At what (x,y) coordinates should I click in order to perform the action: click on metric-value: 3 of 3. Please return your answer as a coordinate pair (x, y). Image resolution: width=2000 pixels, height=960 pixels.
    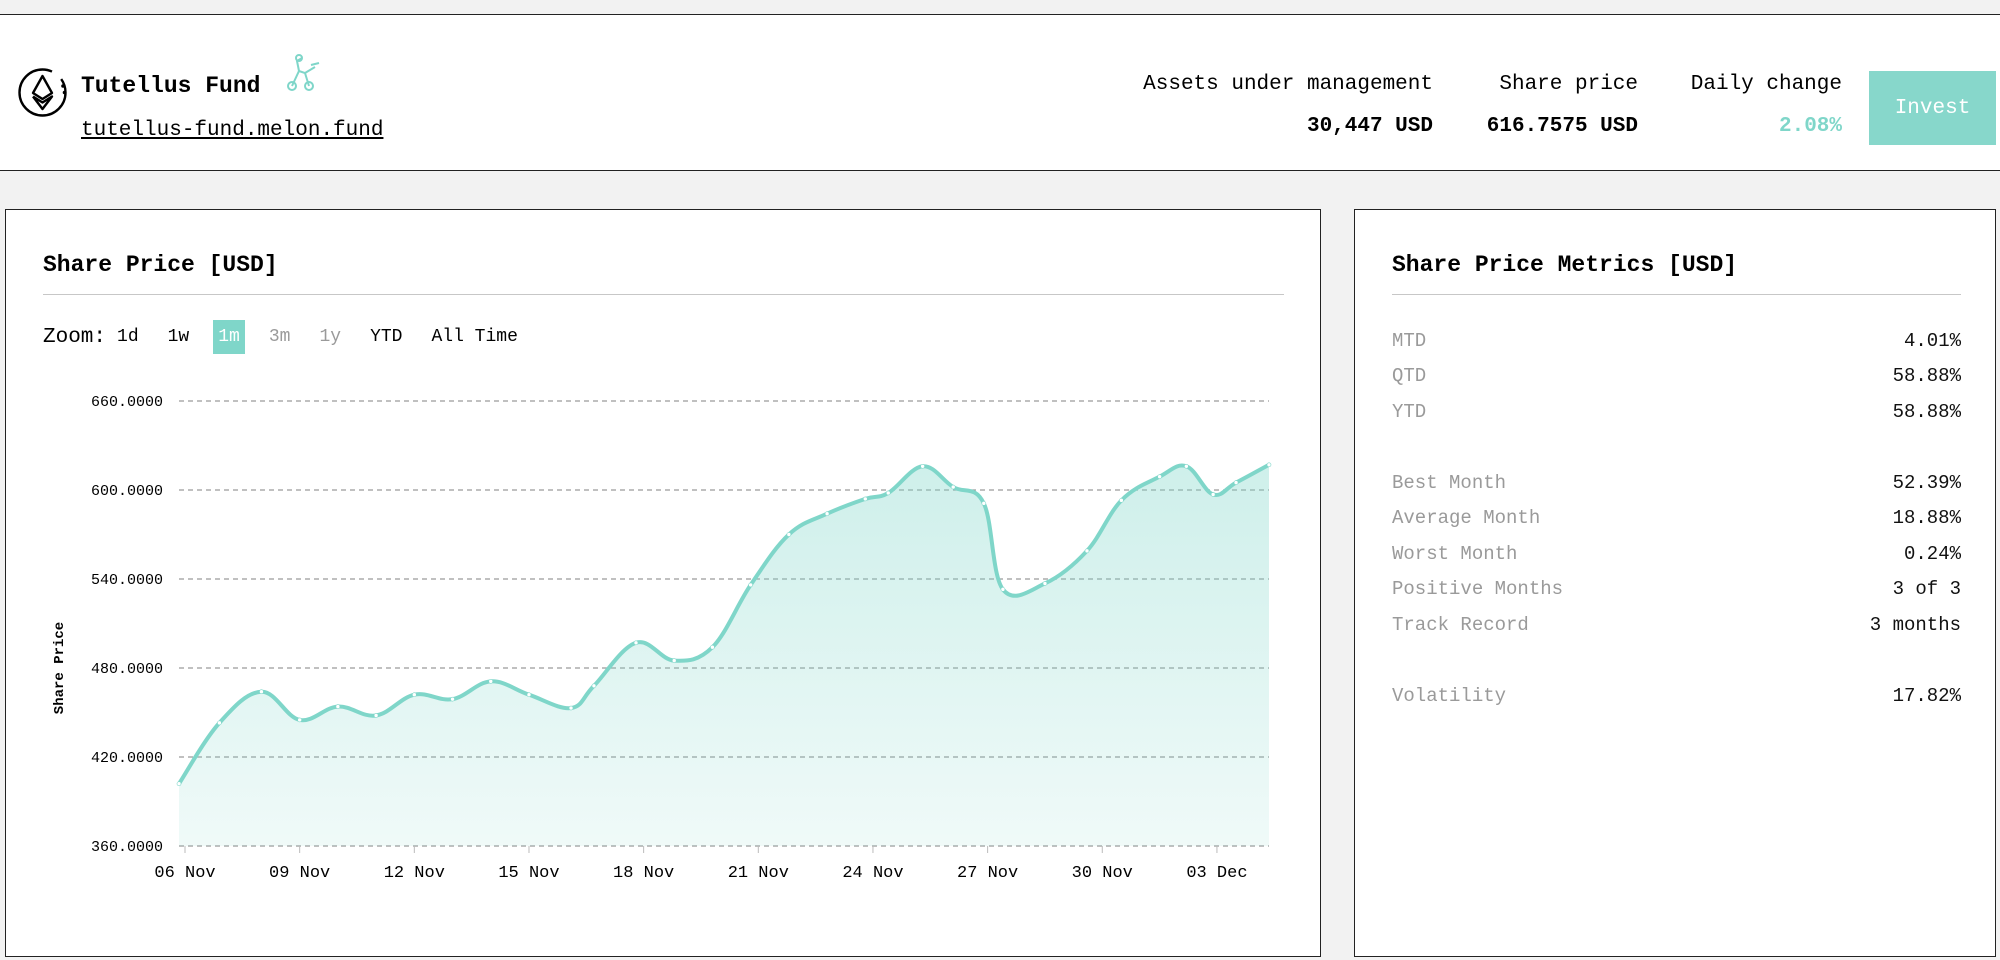
    Looking at the image, I should click on (1926, 589).